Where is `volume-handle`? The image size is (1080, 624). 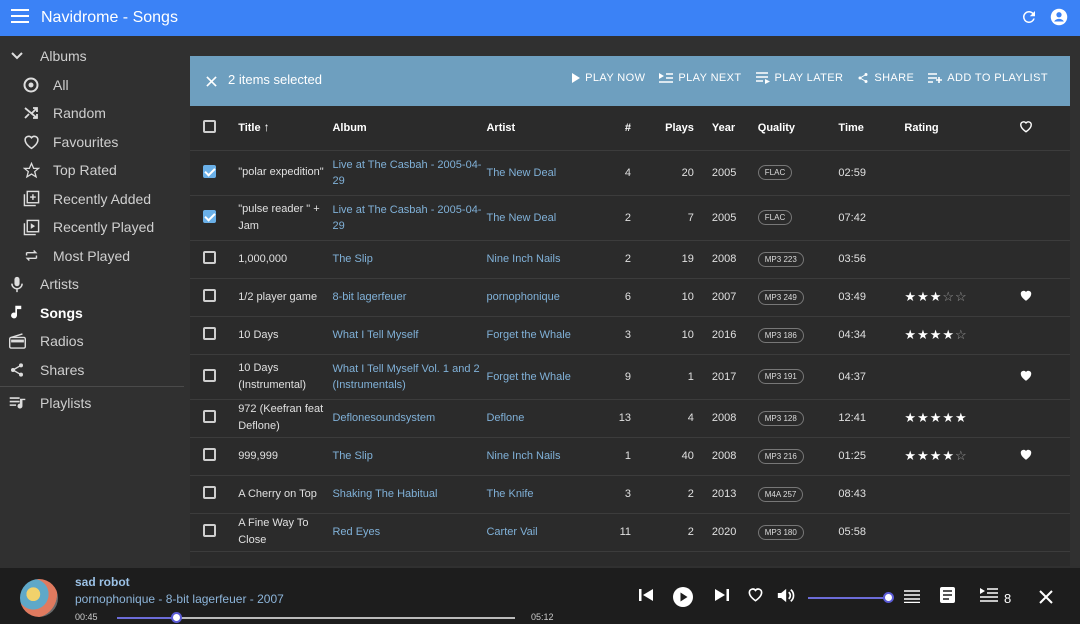 volume-handle is located at coordinates (888, 597).